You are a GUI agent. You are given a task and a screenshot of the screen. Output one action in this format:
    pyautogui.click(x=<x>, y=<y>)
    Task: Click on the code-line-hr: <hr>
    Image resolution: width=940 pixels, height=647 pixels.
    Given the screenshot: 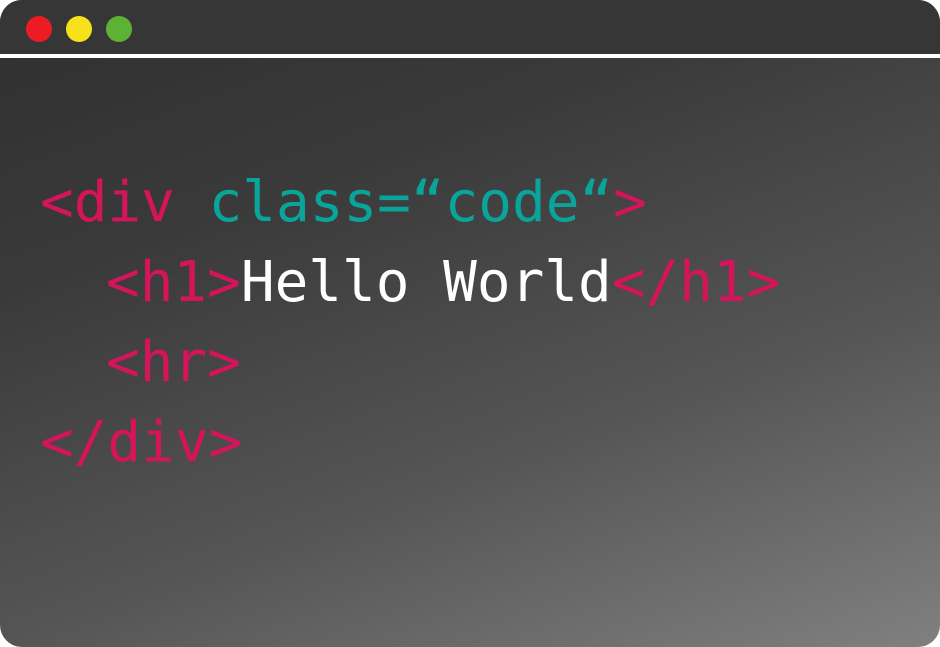 What is the action you would take?
    pyautogui.click(x=173, y=363)
    